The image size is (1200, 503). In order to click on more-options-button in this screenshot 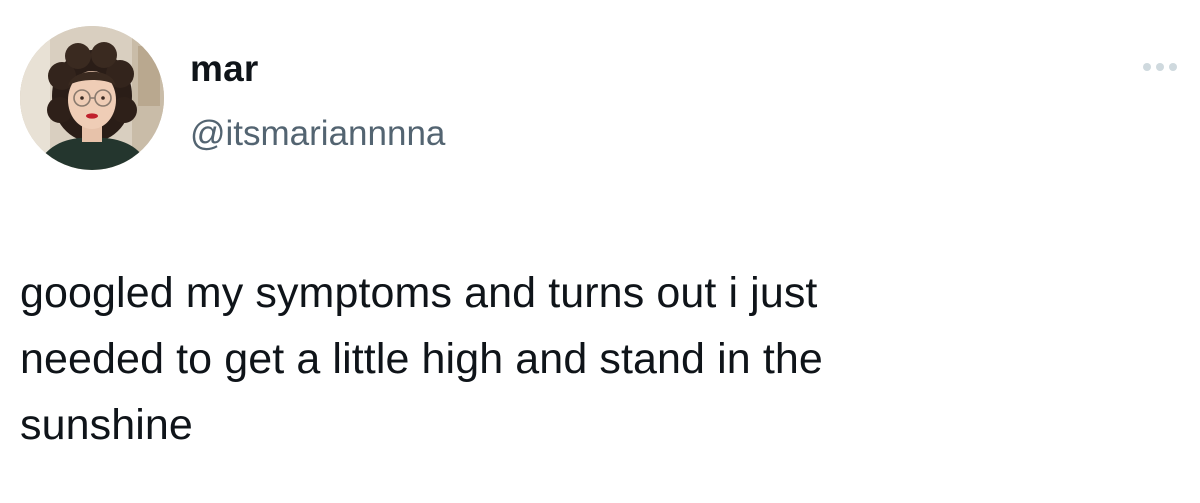, I will do `click(1160, 67)`.